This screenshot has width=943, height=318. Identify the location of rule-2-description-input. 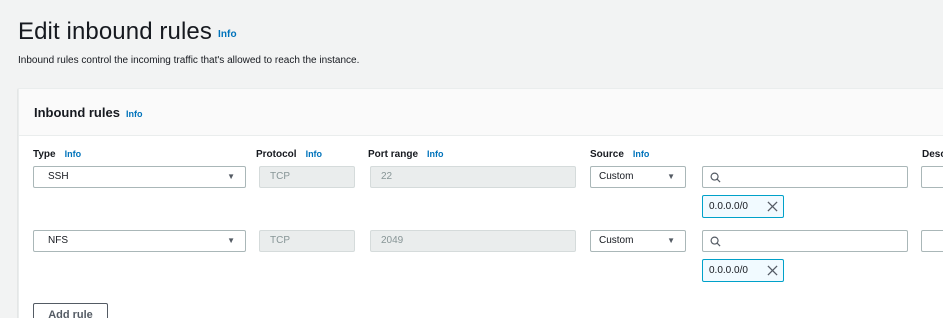
(932, 241).